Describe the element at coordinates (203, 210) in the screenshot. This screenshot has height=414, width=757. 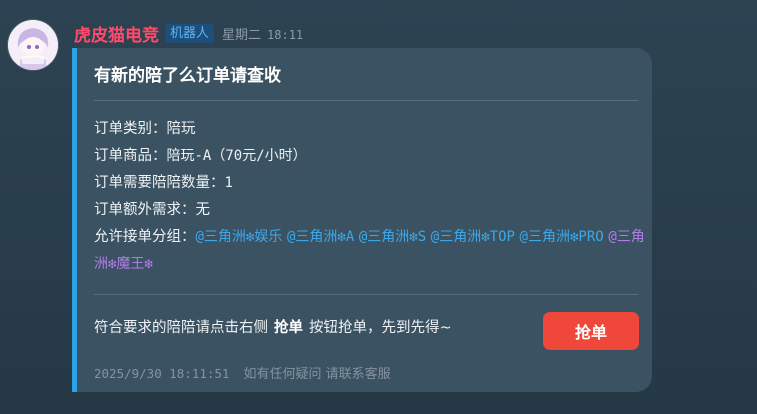
I see `field-value: 无` at that location.